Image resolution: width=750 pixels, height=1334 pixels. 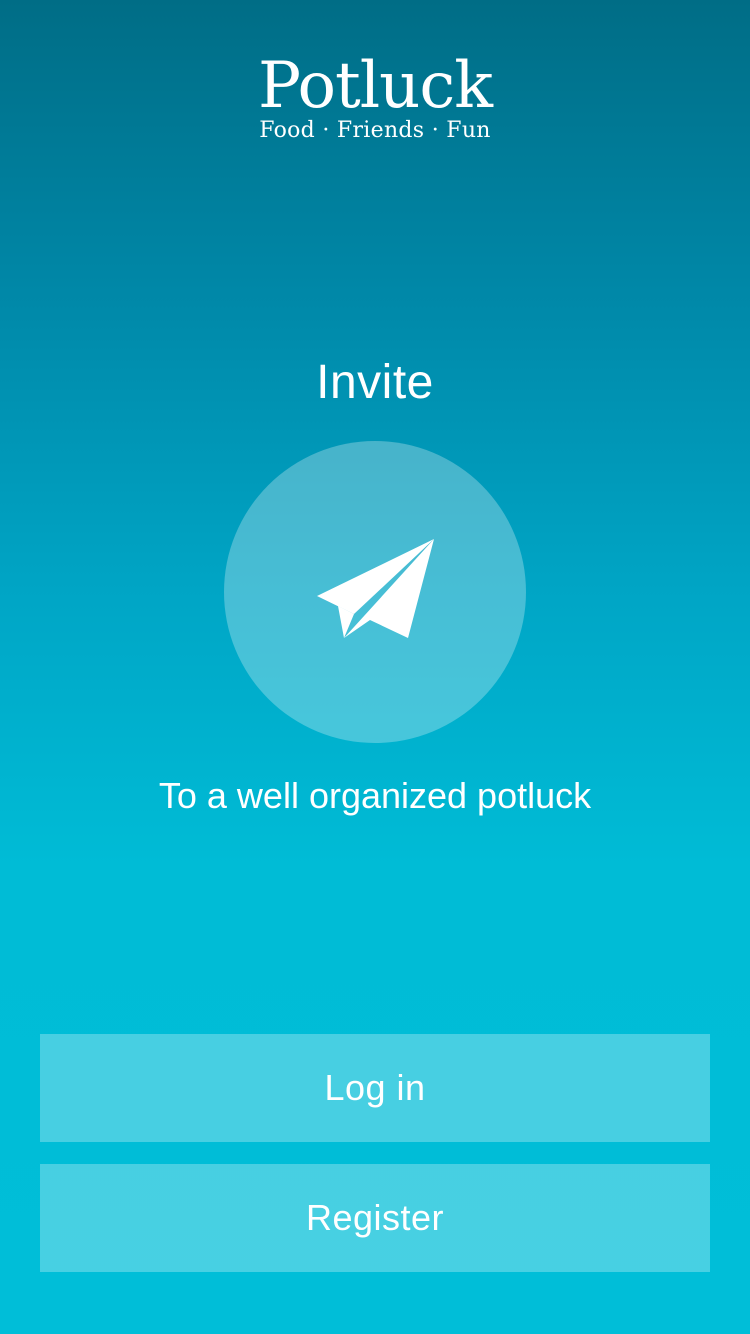 I want to click on register-button: Register, so click(x=375, y=1218).